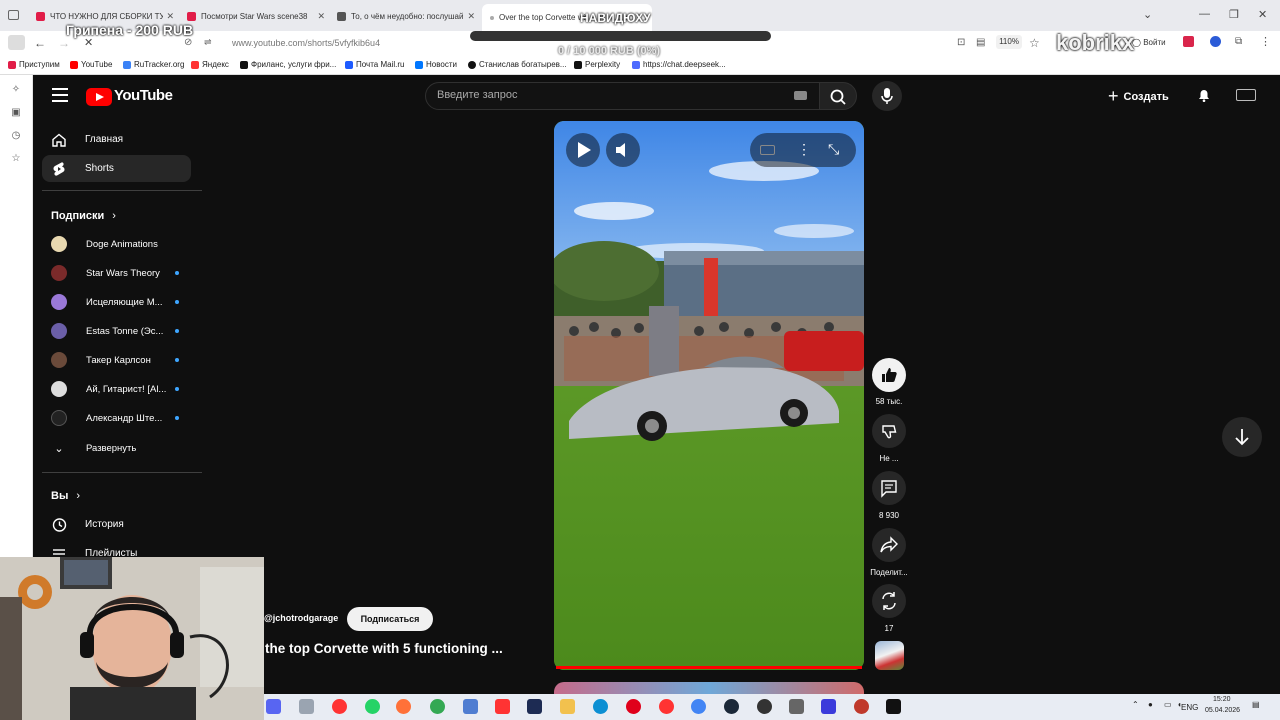 This screenshot has height=720, width=1280. What do you see at coordinates (374, 64) in the screenshot?
I see `bookmark-item: Почта Mail.ru` at bounding box center [374, 64].